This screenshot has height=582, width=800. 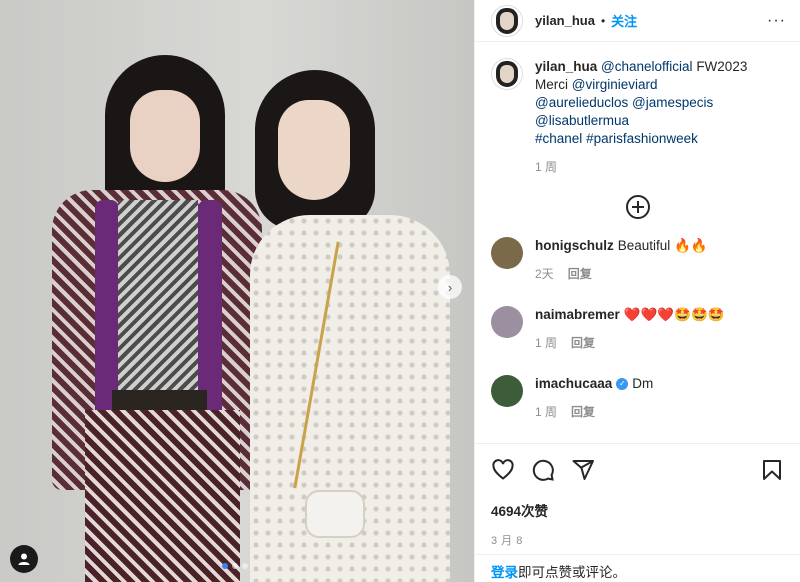 I want to click on heart-icon, so click(x=503, y=470).